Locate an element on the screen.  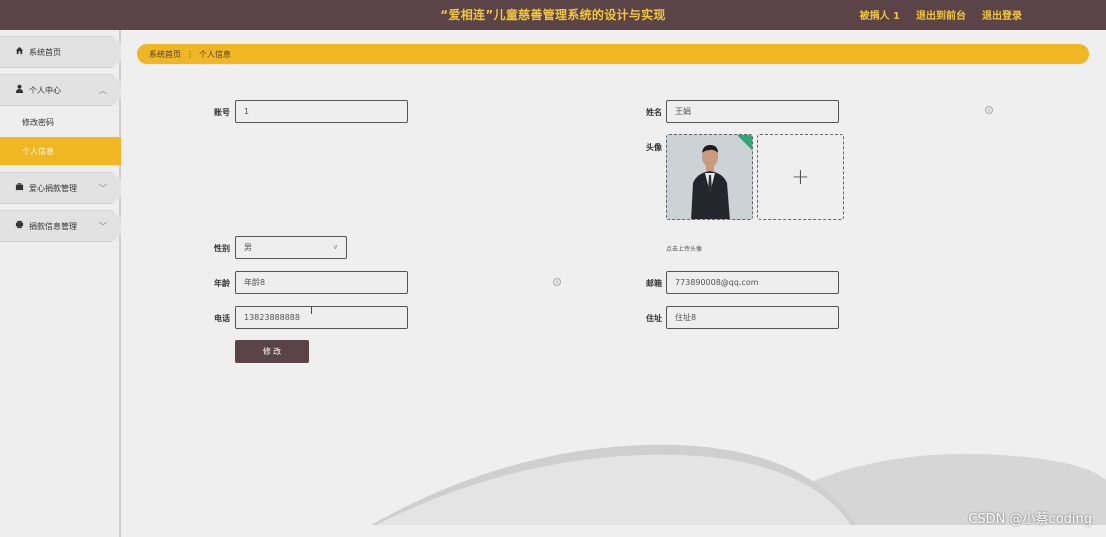
name-label: 姓名 is located at coordinates (654, 112).